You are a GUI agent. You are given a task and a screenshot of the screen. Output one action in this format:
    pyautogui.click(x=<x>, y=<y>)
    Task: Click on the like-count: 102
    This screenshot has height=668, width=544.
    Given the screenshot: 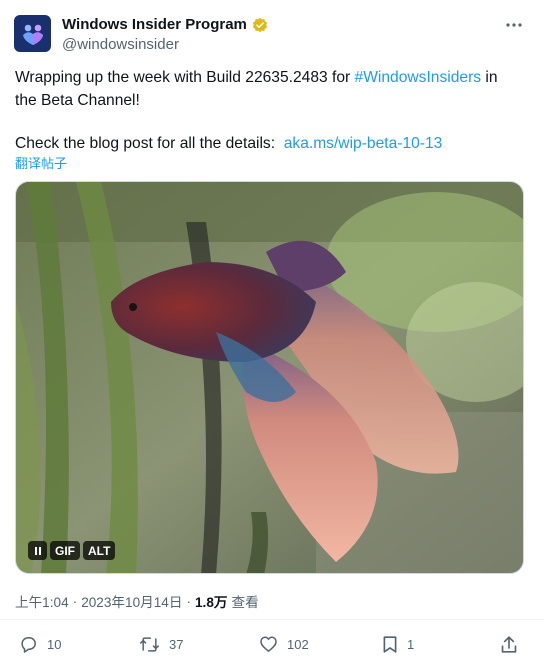 What is the action you would take?
    pyautogui.click(x=298, y=644)
    